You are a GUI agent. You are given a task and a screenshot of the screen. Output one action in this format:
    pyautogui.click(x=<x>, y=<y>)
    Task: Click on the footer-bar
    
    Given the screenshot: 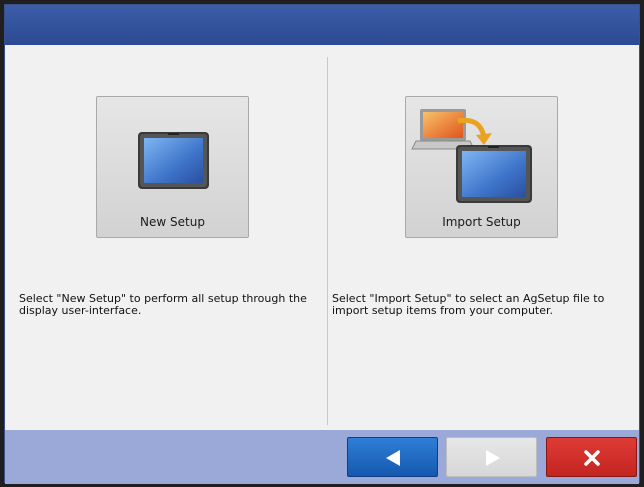 What is the action you would take?
    pyautogui.click(x=322, y=457)
    